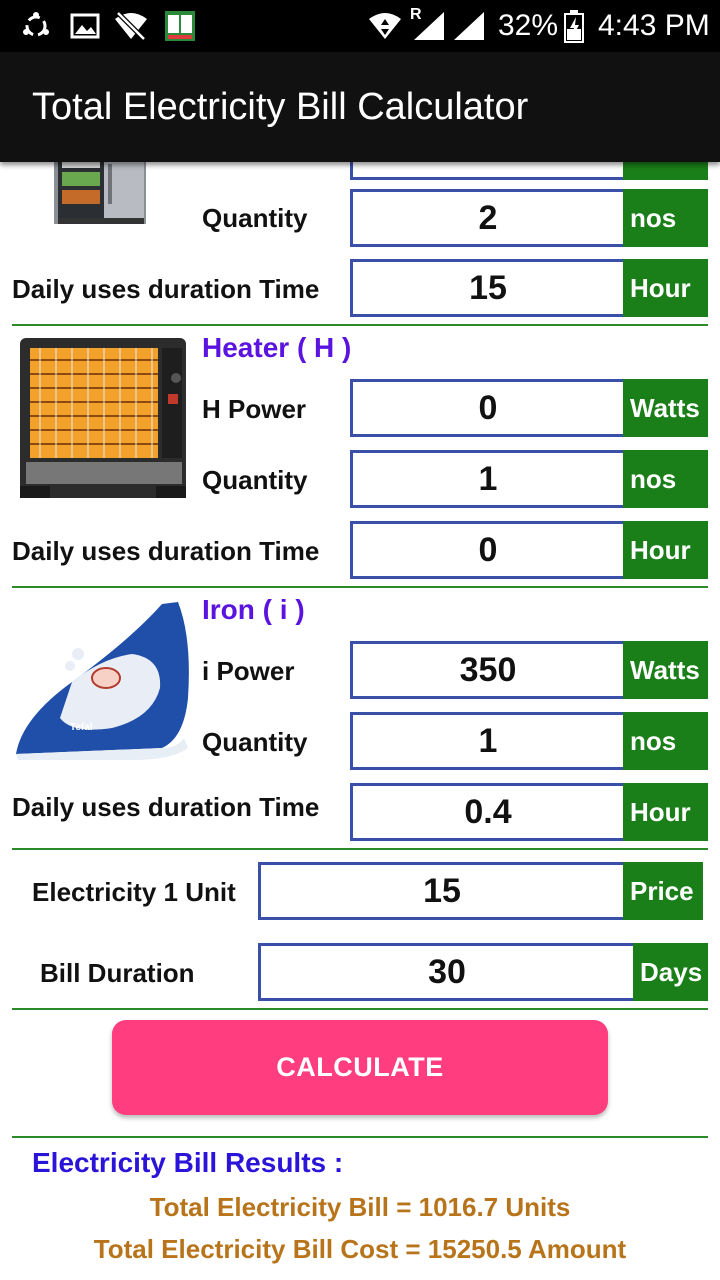 The width and height of the screenshot is (720, 1280). Describe the element at coordinates (253, 609) in the screenshot. I see `iron-title: Iron ( i )` at that location.